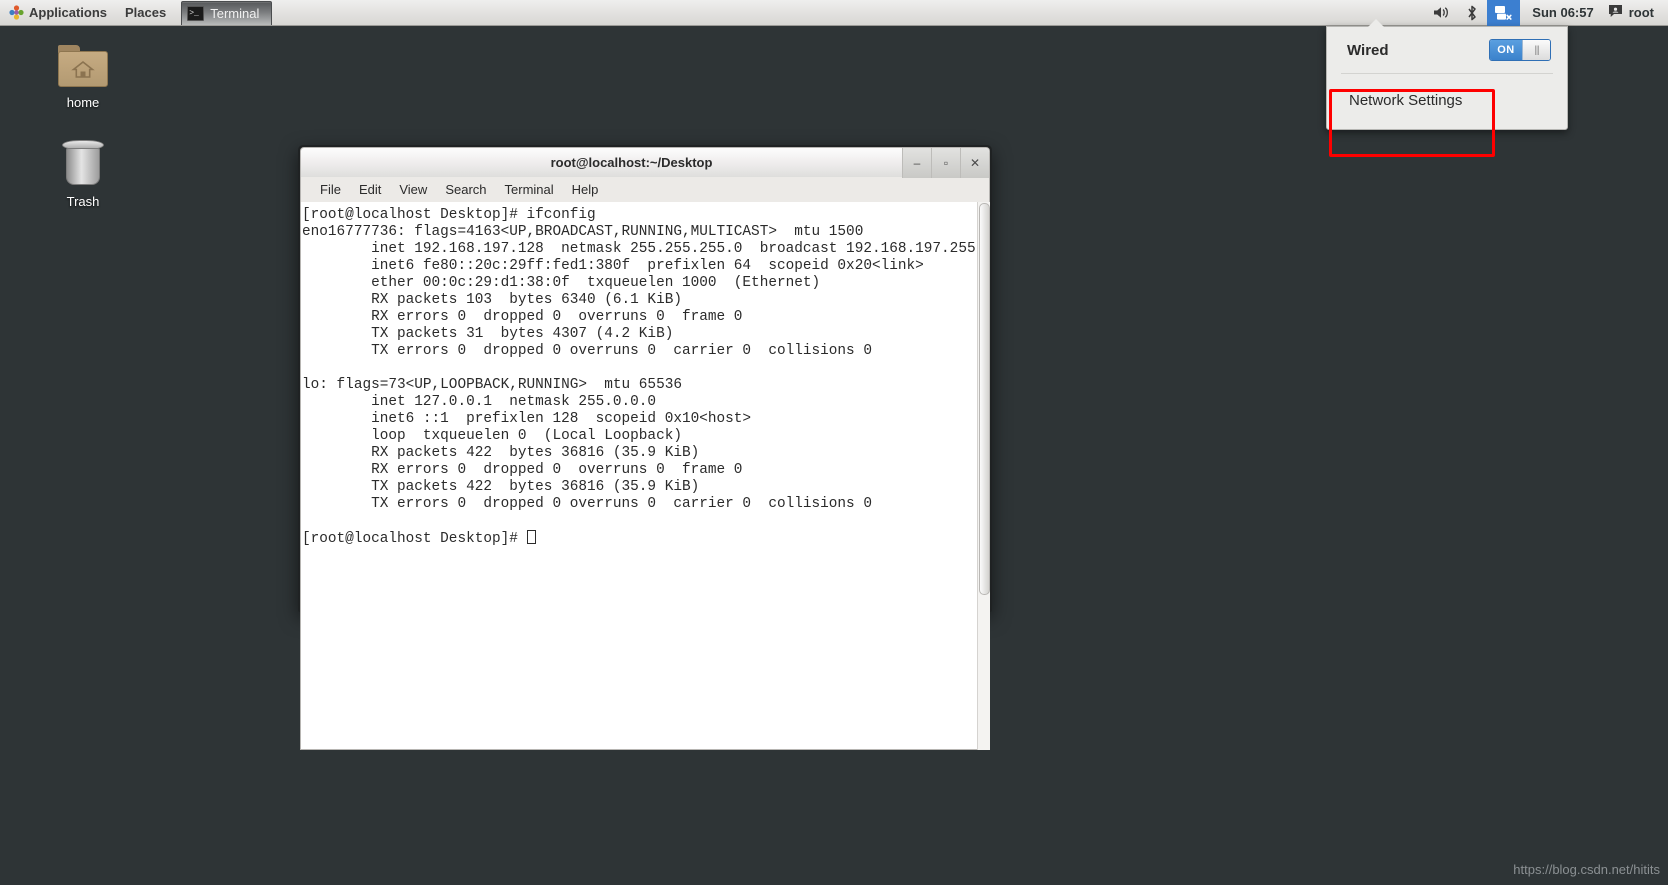 Image resolution: width=1668 pixels, height=885 pixels. I want to click on user-menu: root, so click(1633, 12).